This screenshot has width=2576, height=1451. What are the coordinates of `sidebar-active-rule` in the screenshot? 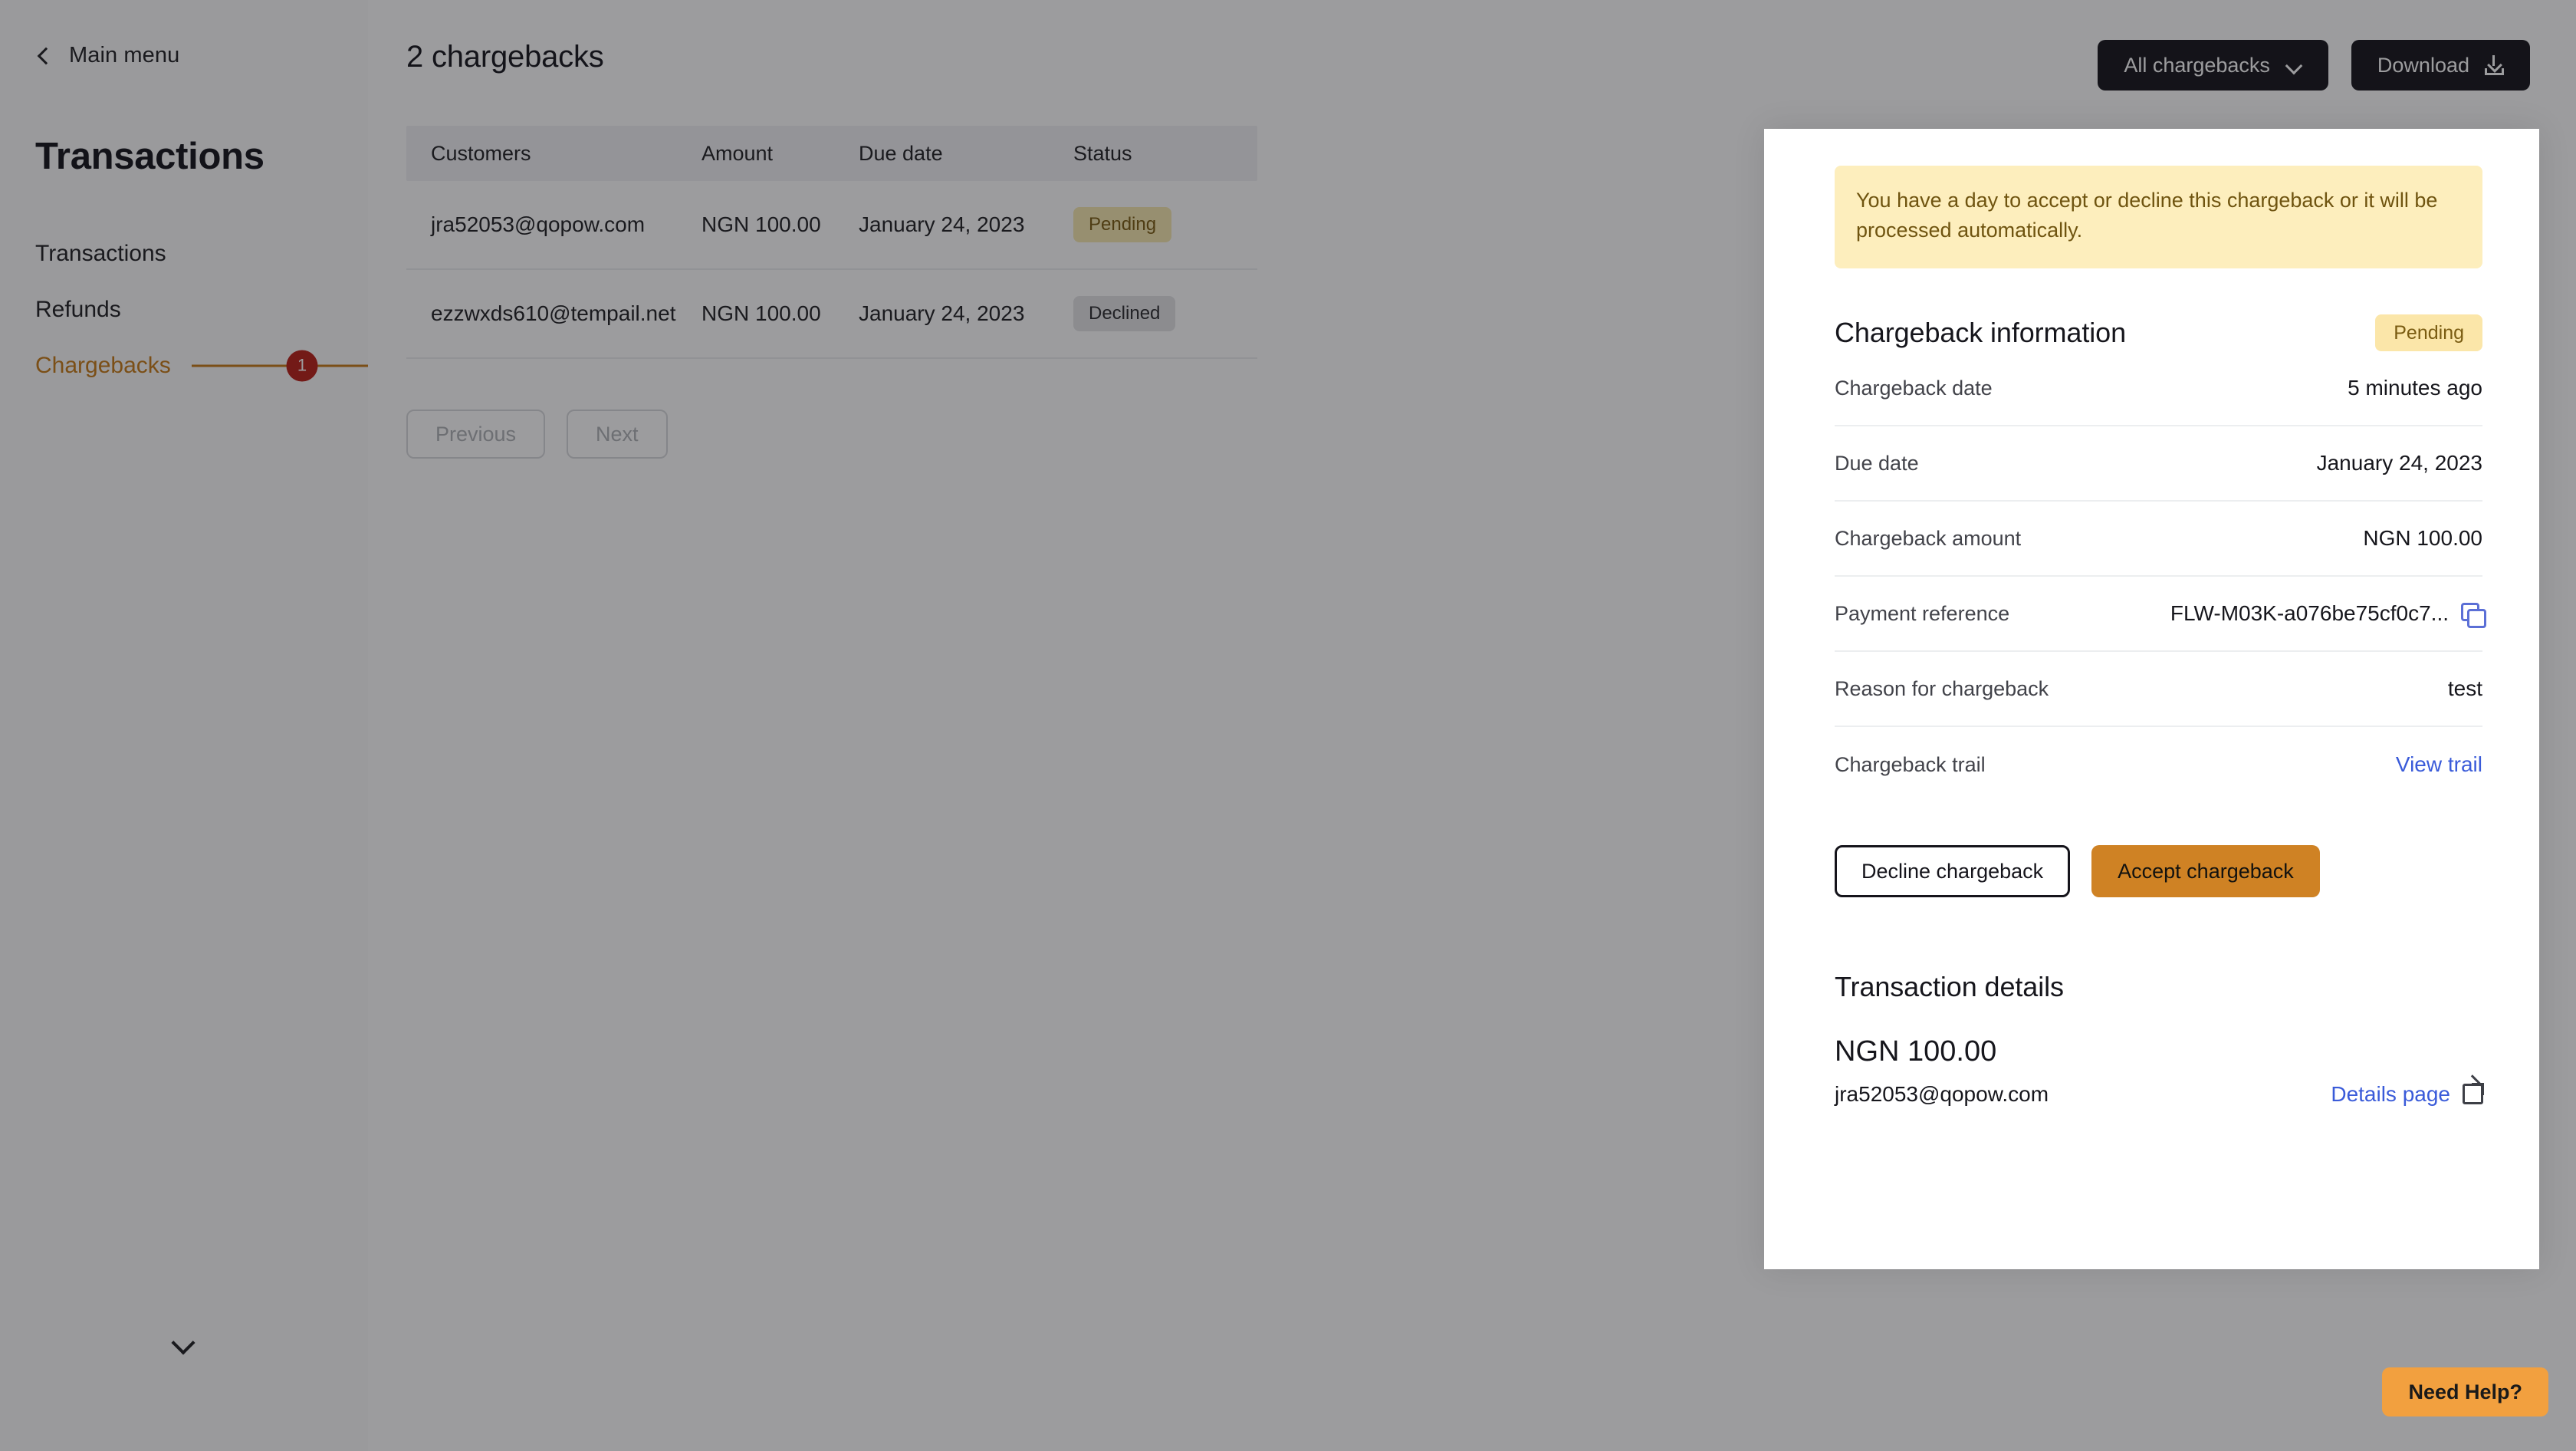 It's located at (280, 365).